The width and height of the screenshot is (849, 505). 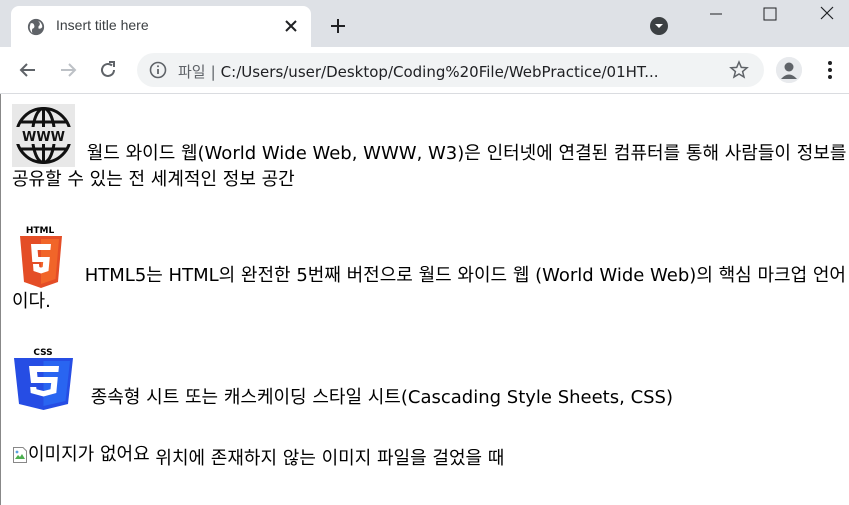 What do you see at coordinates (41, 257) in the screenshot?
I see `html5-logo: HTML` at bounding box center [41, 257].